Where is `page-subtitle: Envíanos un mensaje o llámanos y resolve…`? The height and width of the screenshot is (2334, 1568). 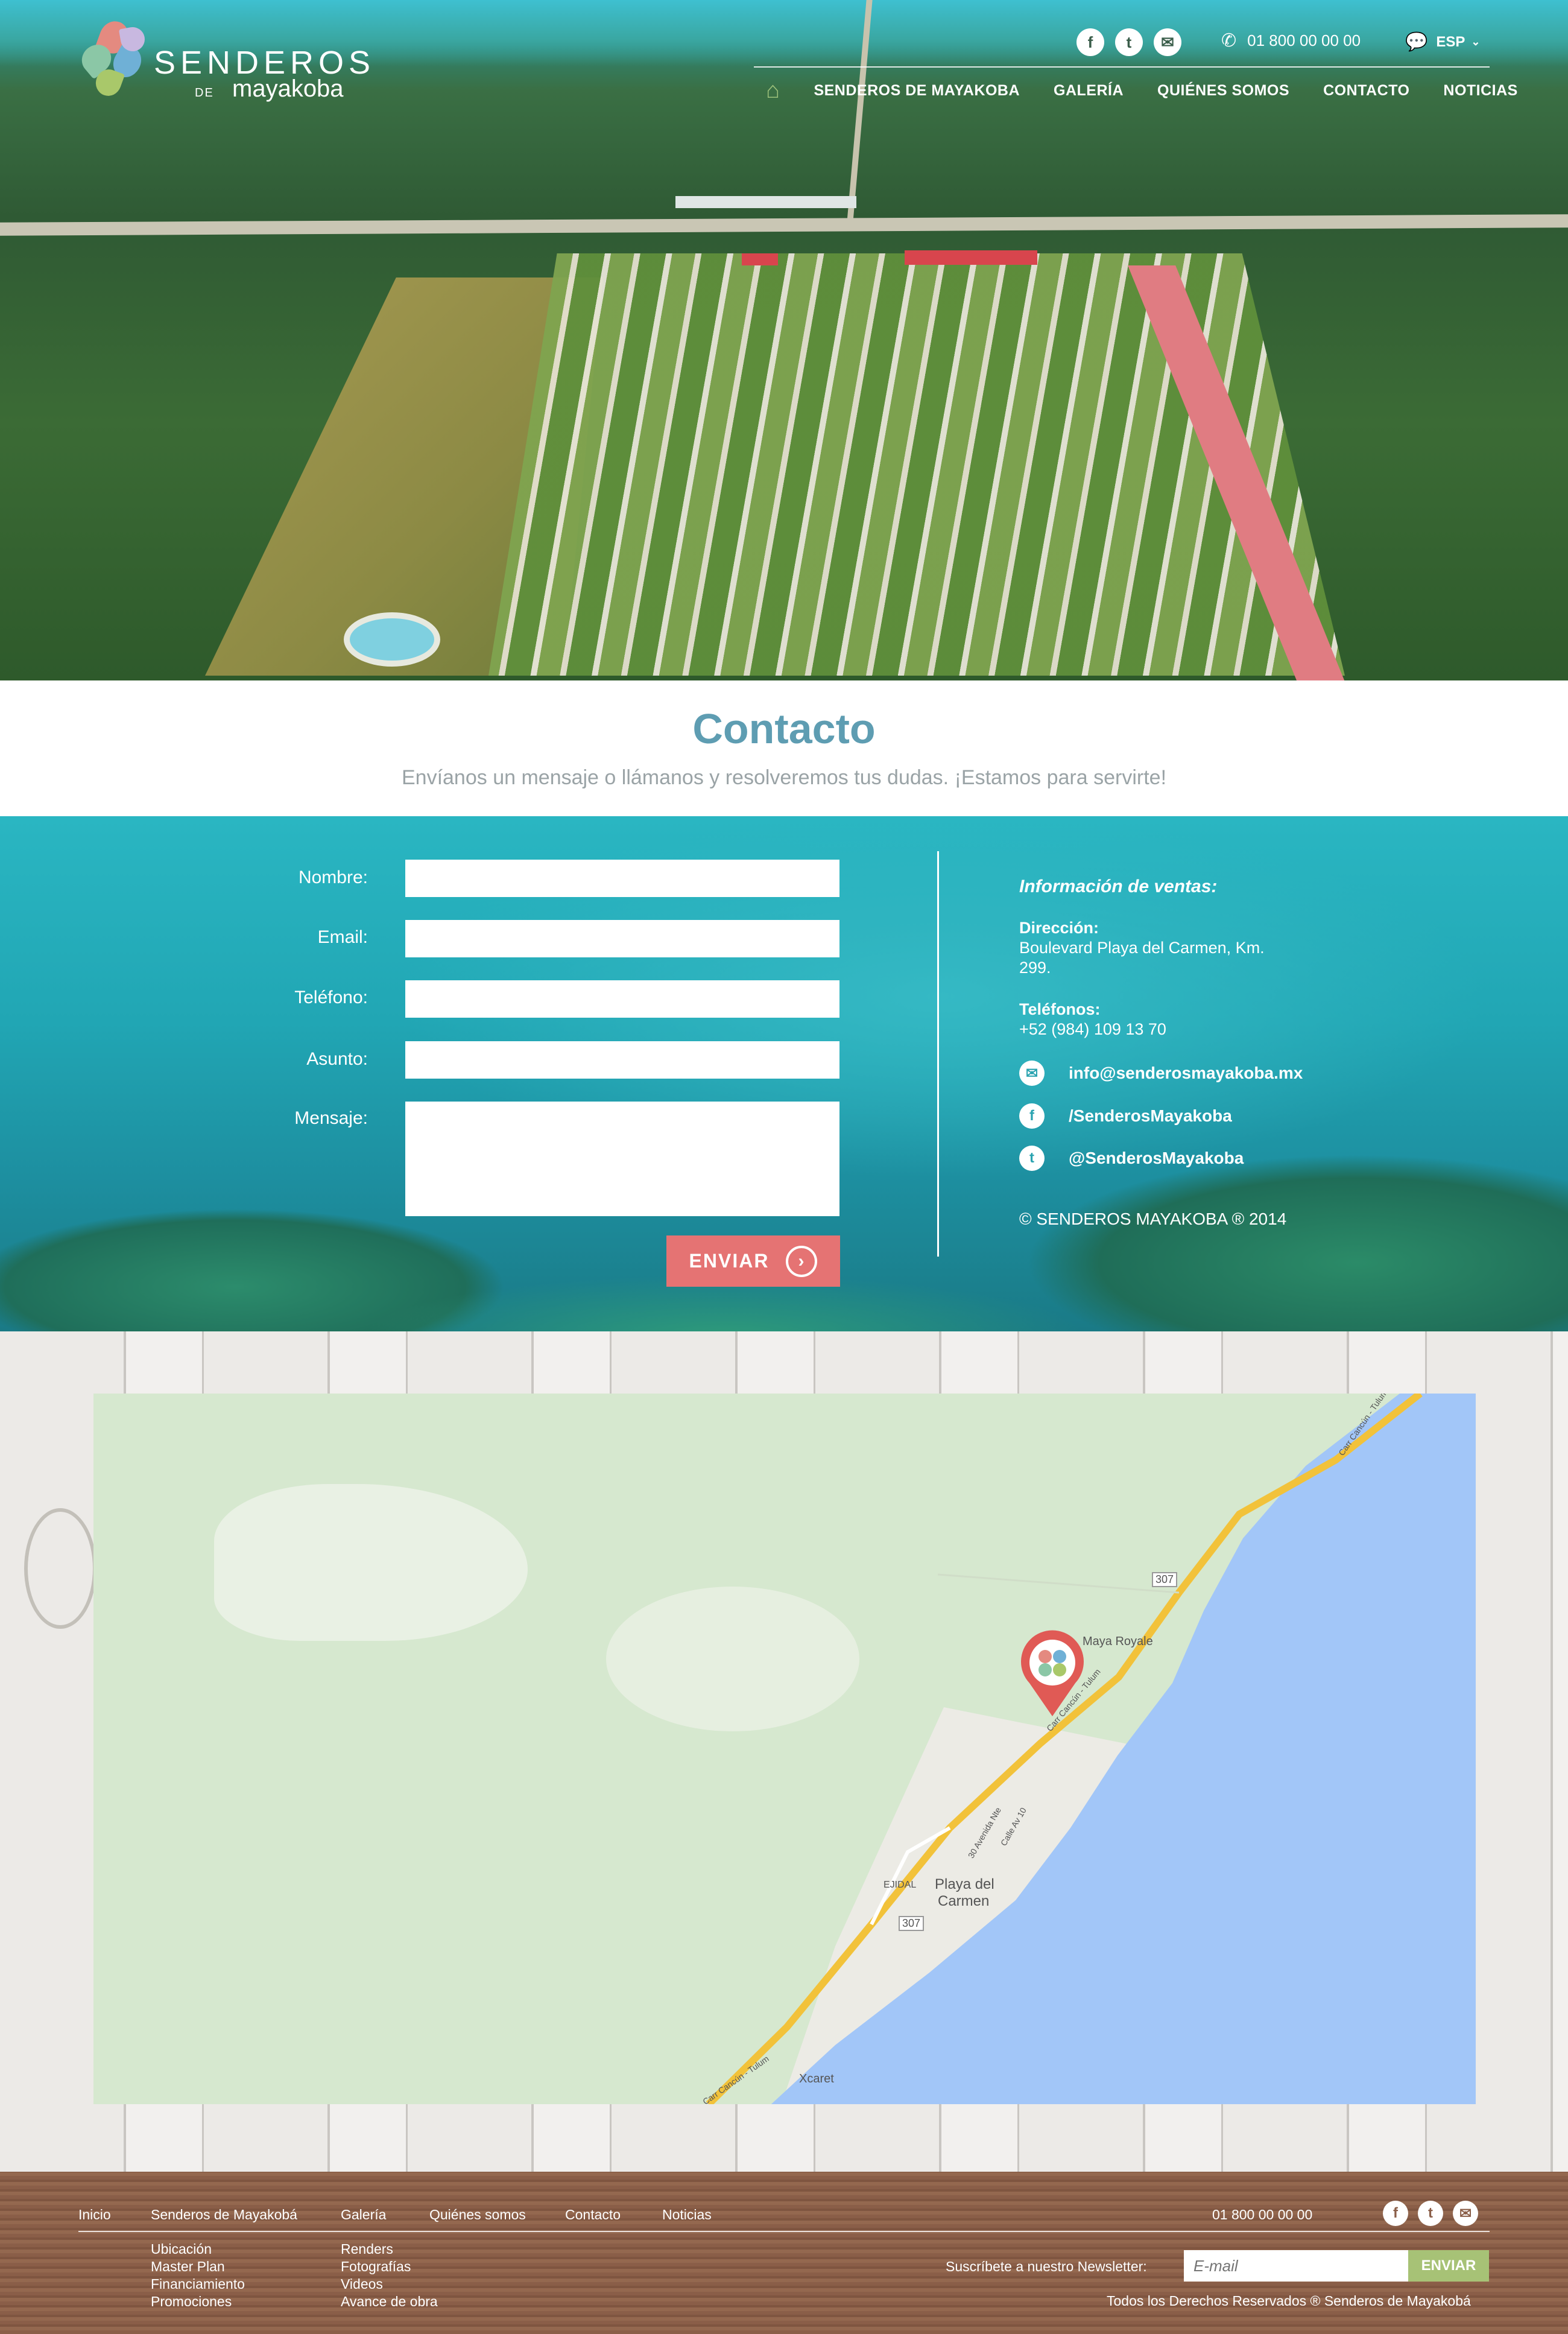
page-subtitle: Envíanos un mensaje o llámanos y resolve… is located at coordinates (784, 777).